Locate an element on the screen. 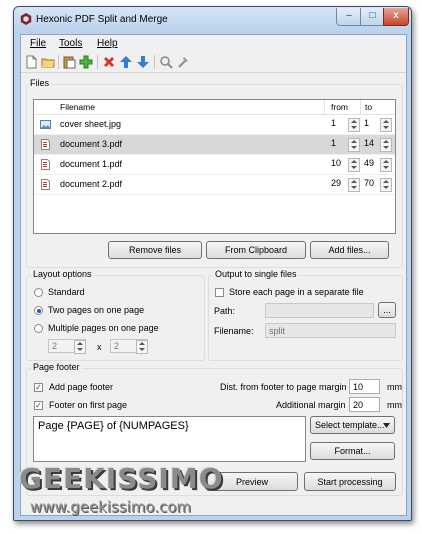 This screenshot has width=422, height=534. menu-file: File is located at coordinates (38, 43).